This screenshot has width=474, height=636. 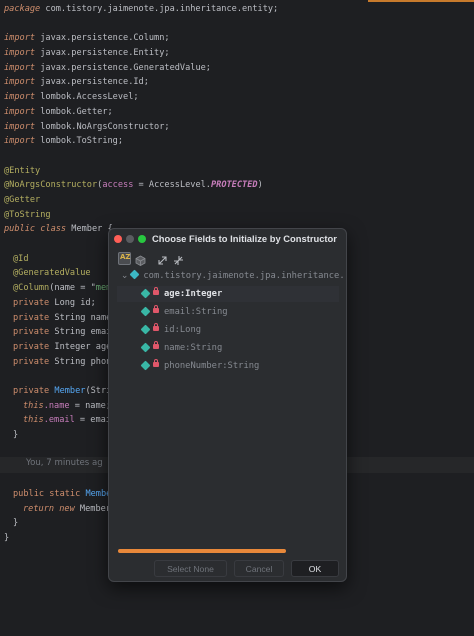 What do you see at coordinates (233, 275) in the screenshot?
I see `tree-root-class: ⌄ com.tistory.jaimenote.jpa.inheritance.` at bounding box center [233, 275].